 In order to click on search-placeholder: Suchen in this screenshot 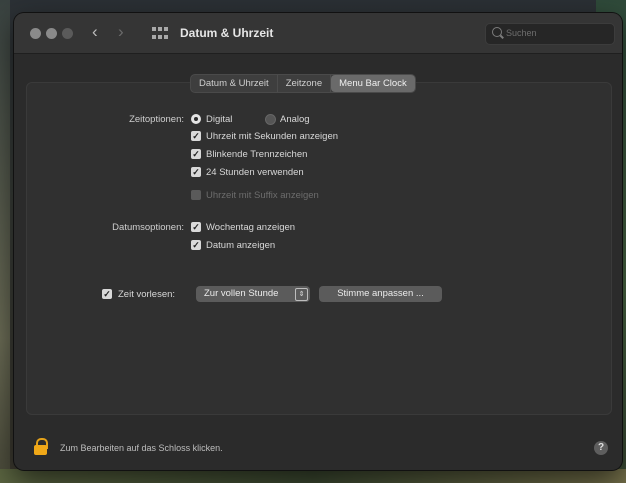, I will do `click(521, 33)`.